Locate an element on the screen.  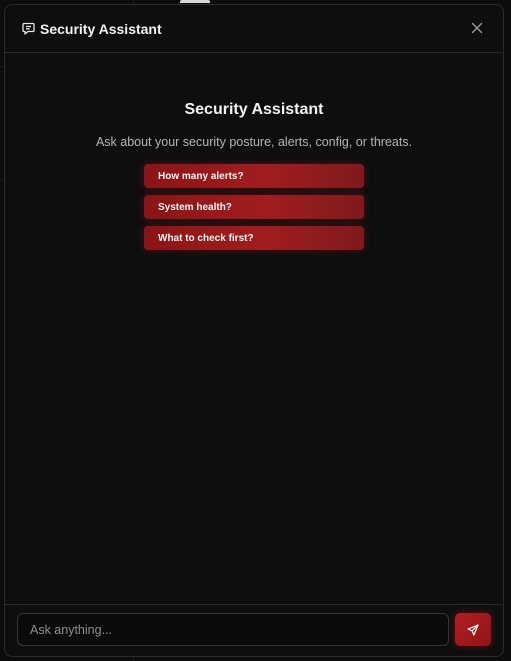
close-button is located at coordinates (477, 28).